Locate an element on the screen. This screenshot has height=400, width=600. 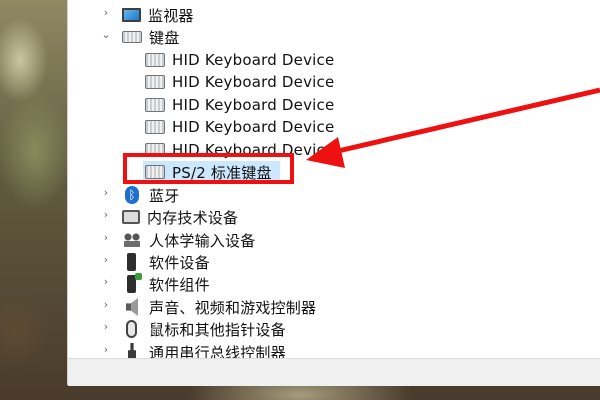
annotation-arrow is located at coordinates (453, 127).